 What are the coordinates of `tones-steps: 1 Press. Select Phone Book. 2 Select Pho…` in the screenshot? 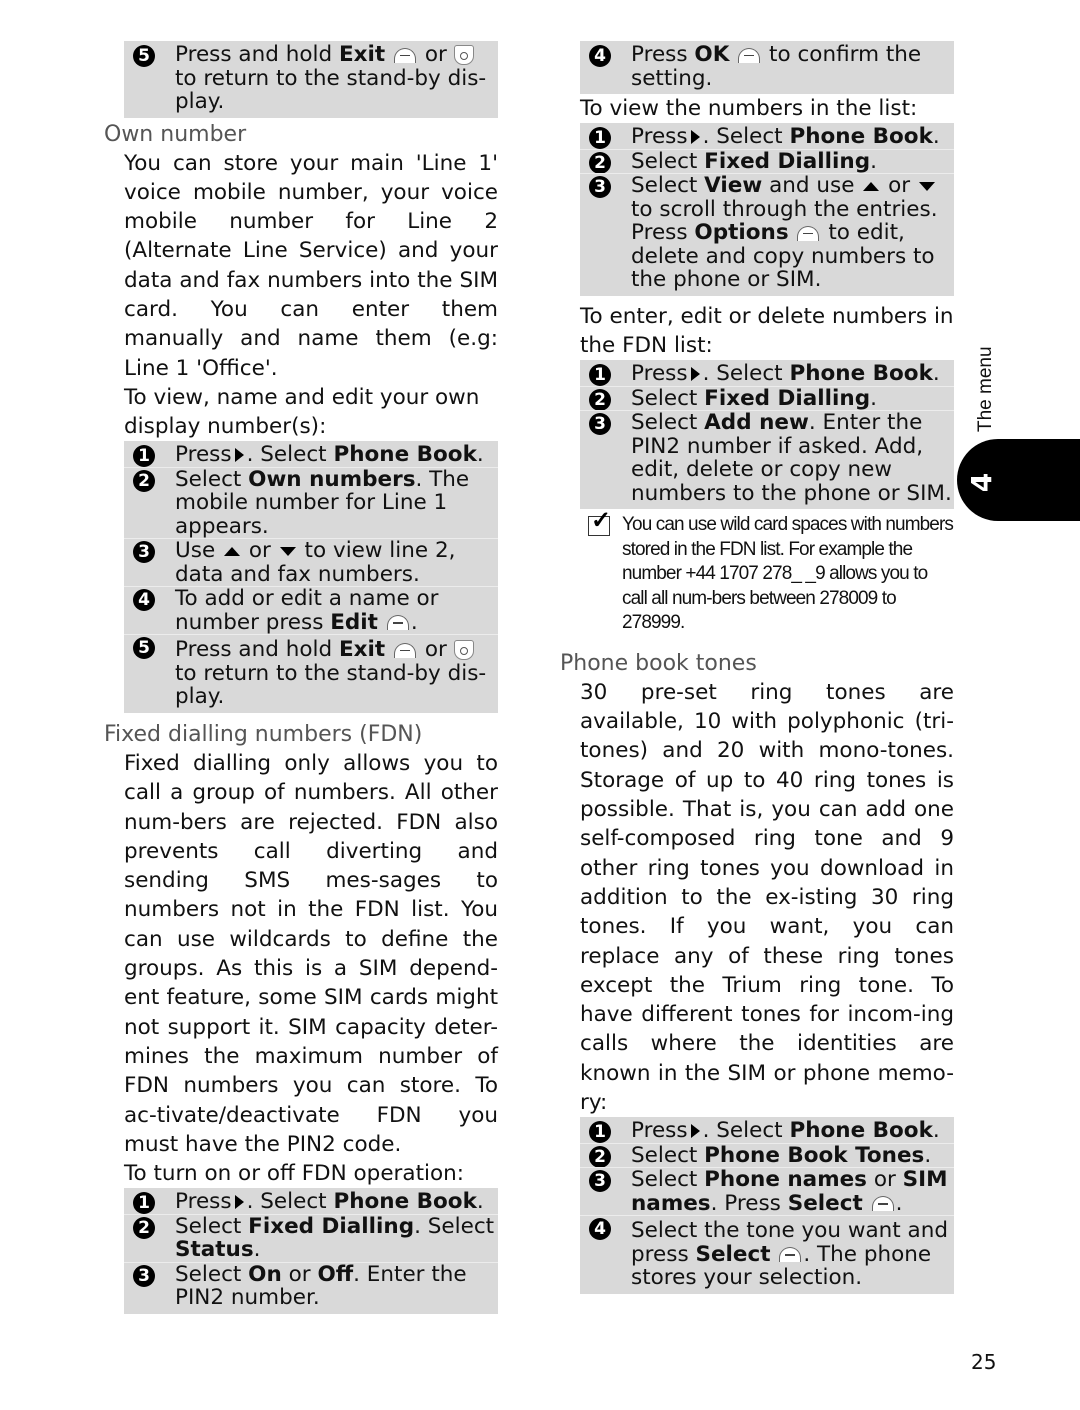 It's located at (767, 1205).